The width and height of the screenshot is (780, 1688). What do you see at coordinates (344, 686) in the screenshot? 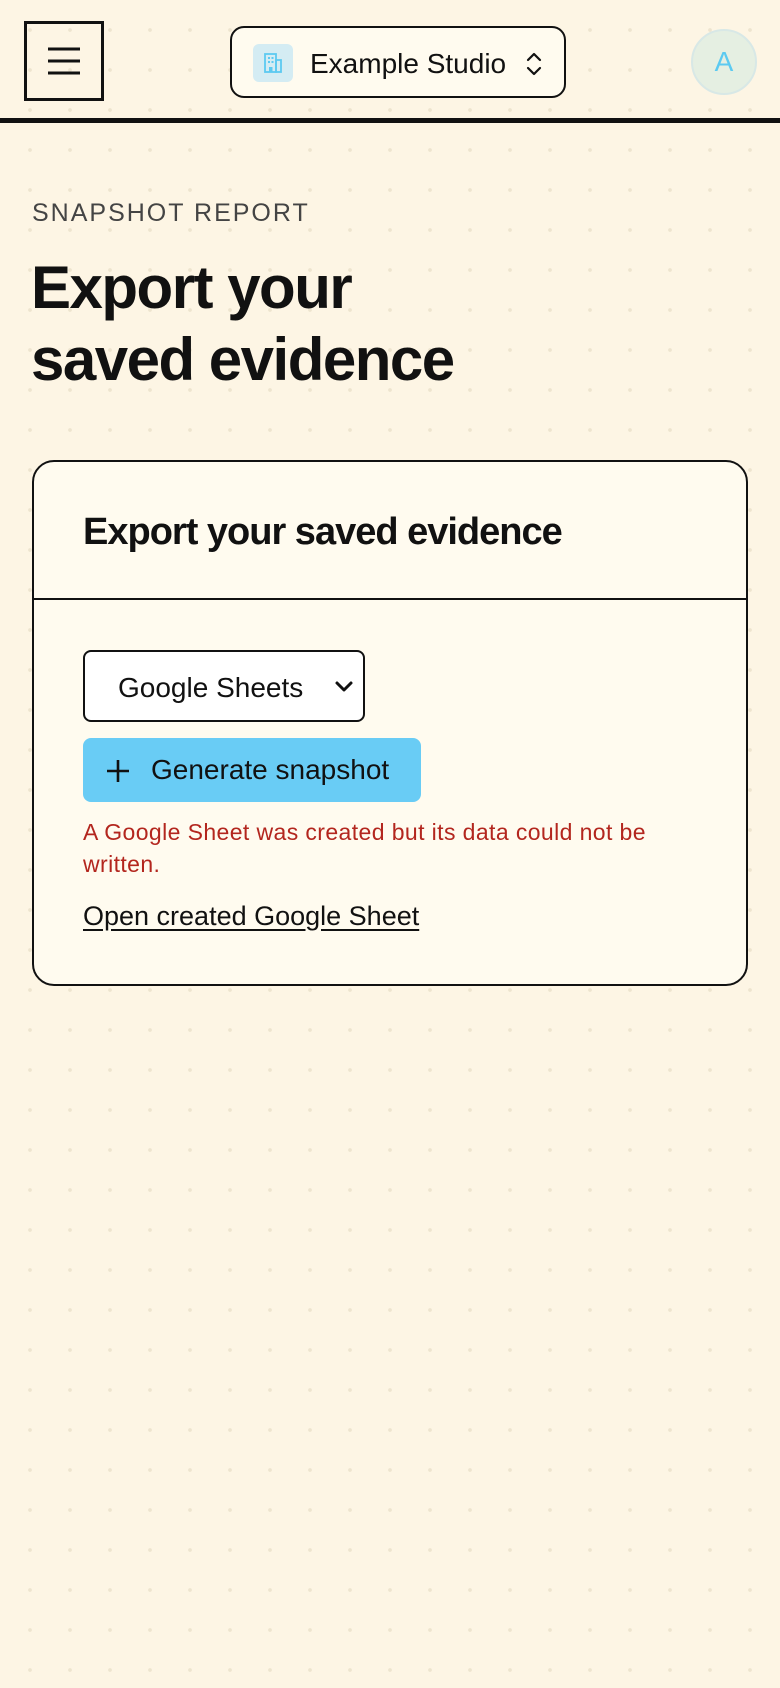
I see `chevron-down-icon` at bounding box center [344, 686].